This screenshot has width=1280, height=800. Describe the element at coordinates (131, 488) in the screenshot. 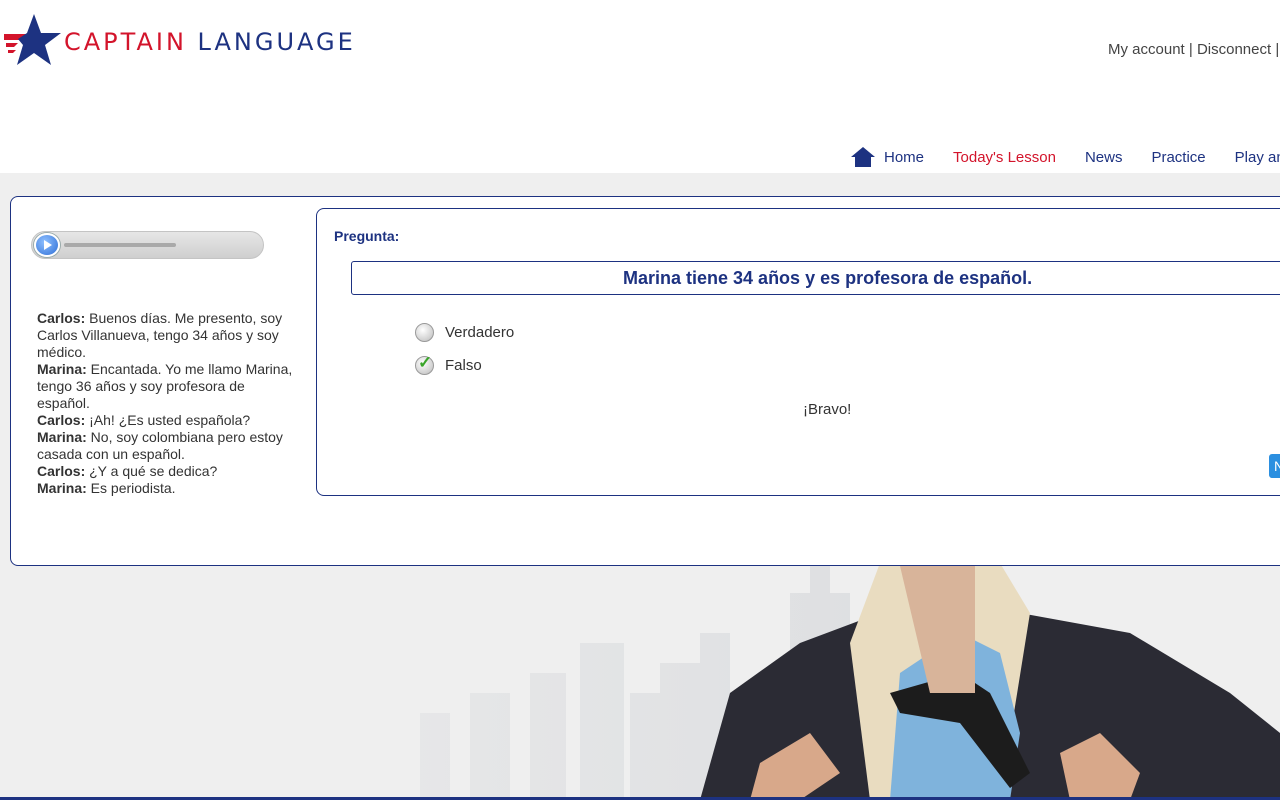

I see `line-text: Es periodista.` at that location.